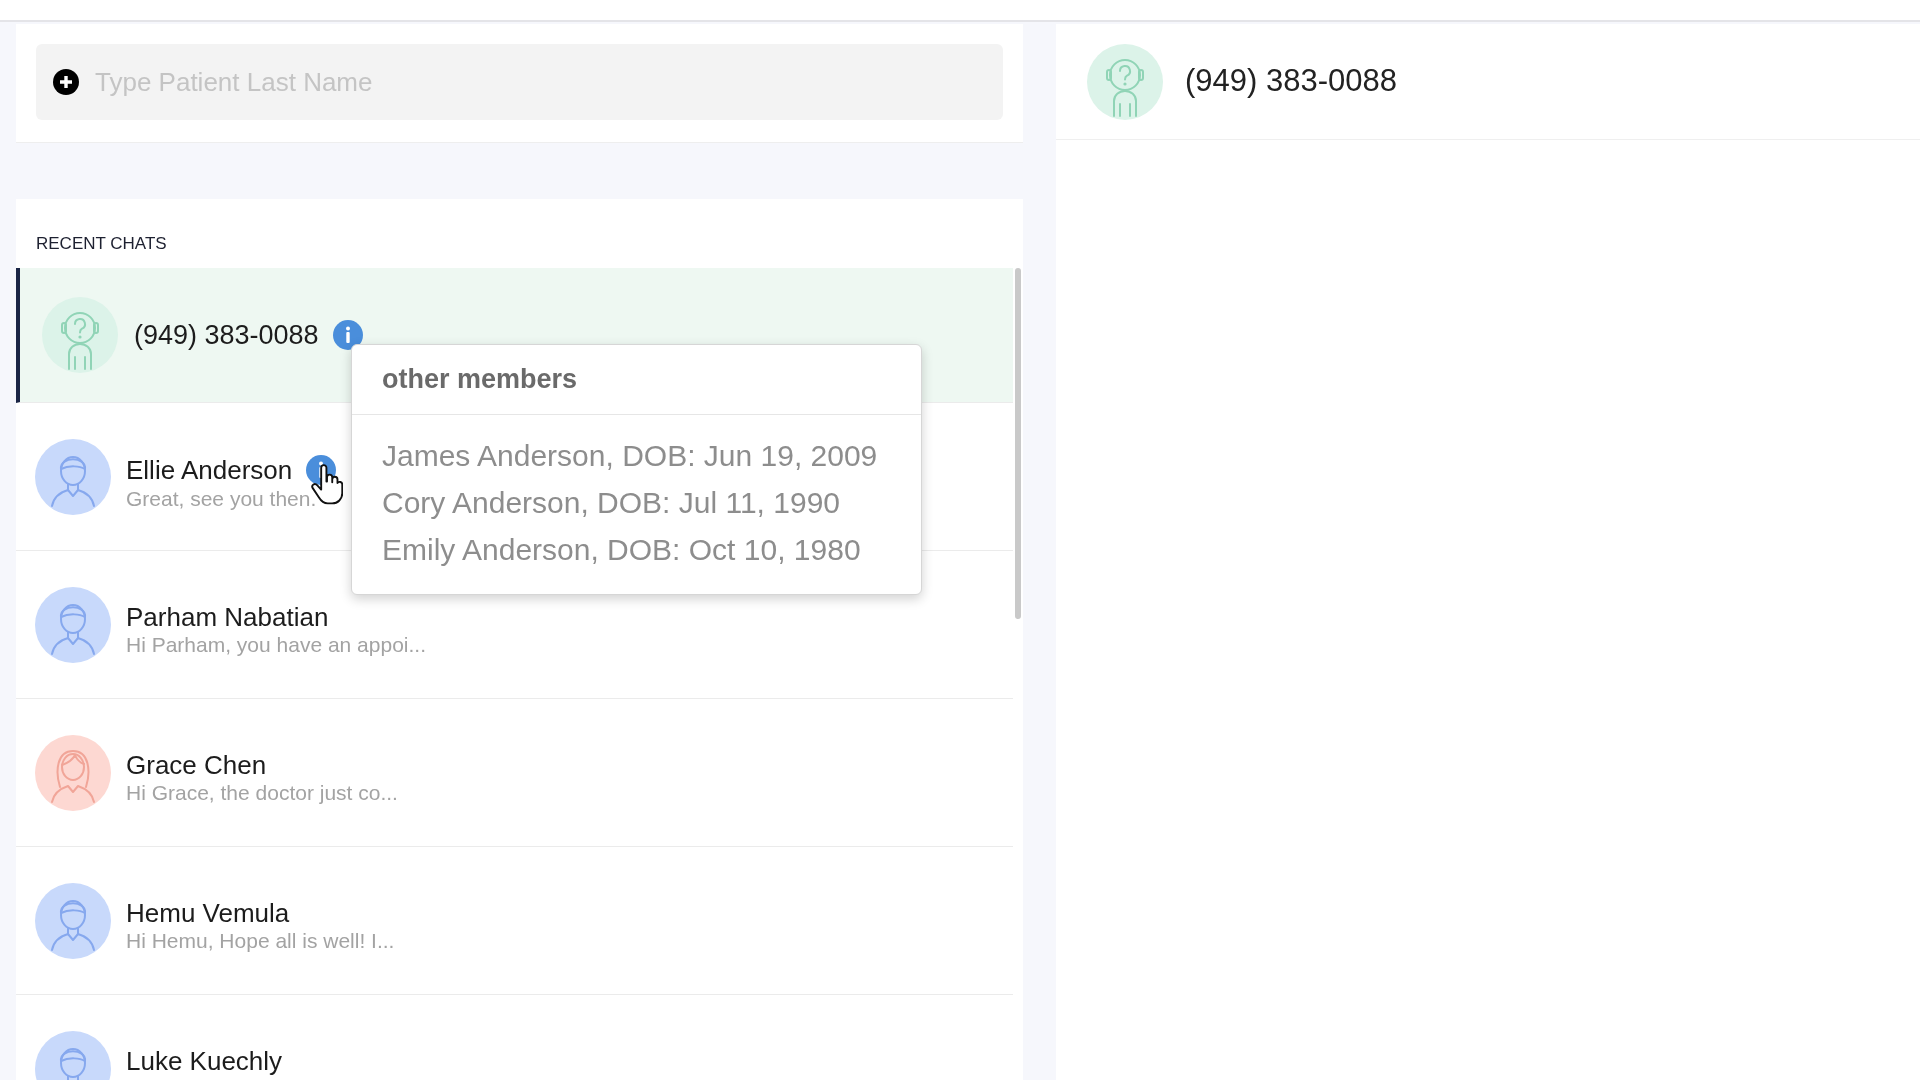  I want to click on section-title: RECENT CHATS, so click(101, 243).